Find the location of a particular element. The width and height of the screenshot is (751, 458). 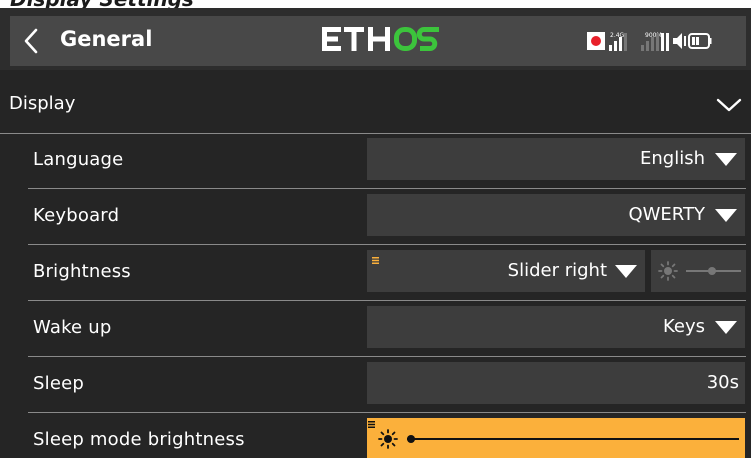

row-sleep: Sleep 30s is located at coordinates (375, 384).